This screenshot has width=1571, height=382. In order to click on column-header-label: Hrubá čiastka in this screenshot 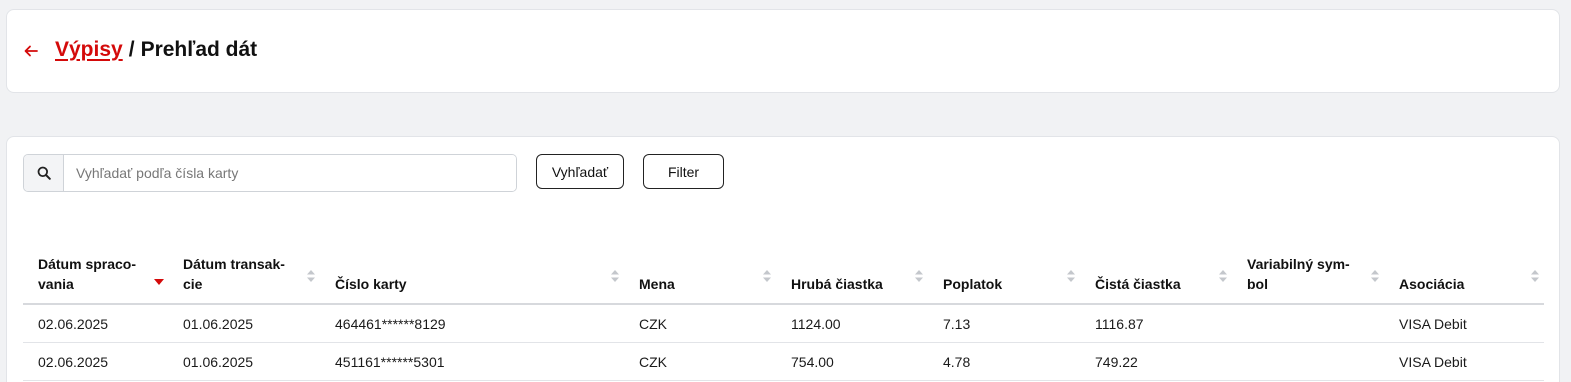, I will do `click(837, 284)`.